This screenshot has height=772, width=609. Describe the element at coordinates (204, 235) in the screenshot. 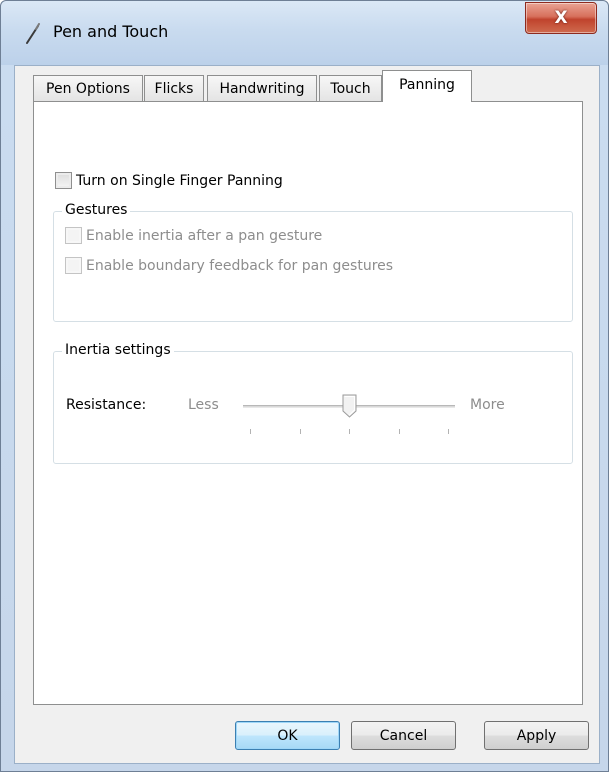

I see `inertia-label: Enable inertia after a pan gesture` at that location.